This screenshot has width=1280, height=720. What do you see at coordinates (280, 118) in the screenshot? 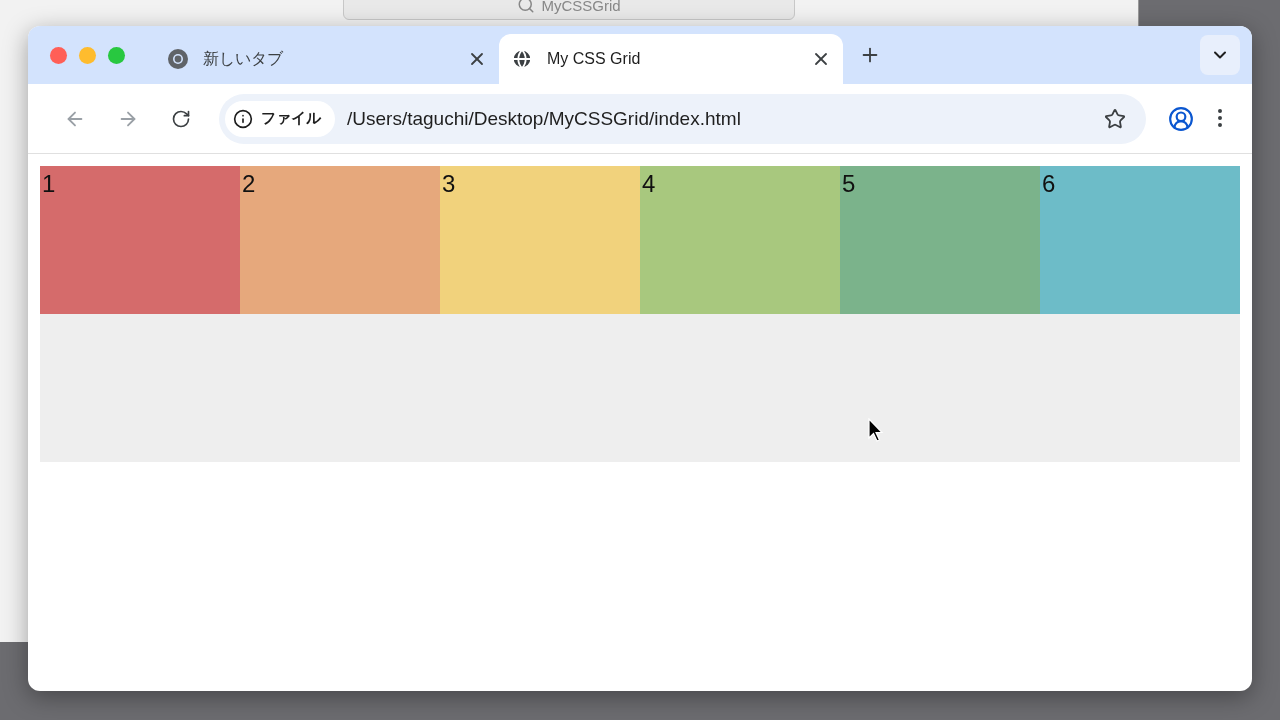
I see `site-info-chip: ファイル` at bounding box center [280, 118].